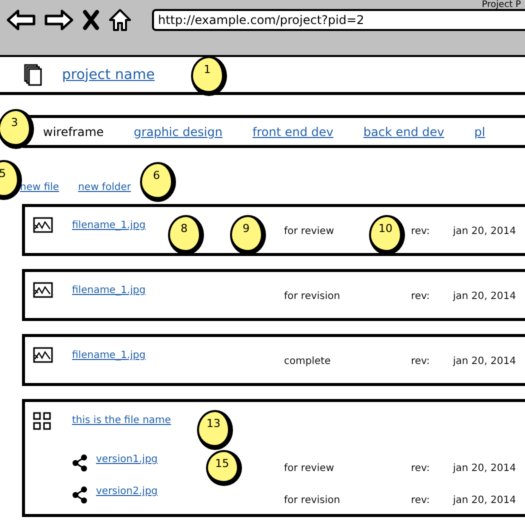 The height and width of the screenshot is (525, 525). What do you see at coordinates (158, 182) in the screenshot?
I see `annotation-marker: 6` at bounding box center [158, 182].